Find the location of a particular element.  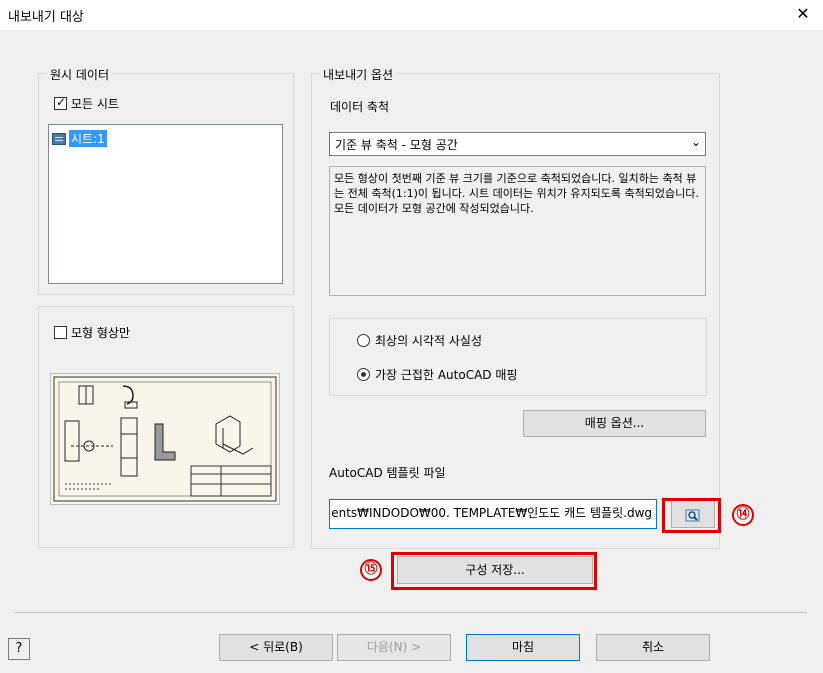

all-sheets-label: 모든 시트 is located at coordinates (95, 104).